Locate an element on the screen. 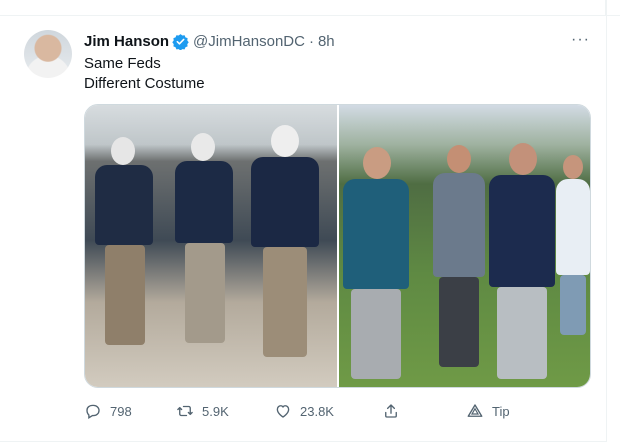 The height and width of the screenshot is (442, 620). avatar is located at coordinates (48, 54).